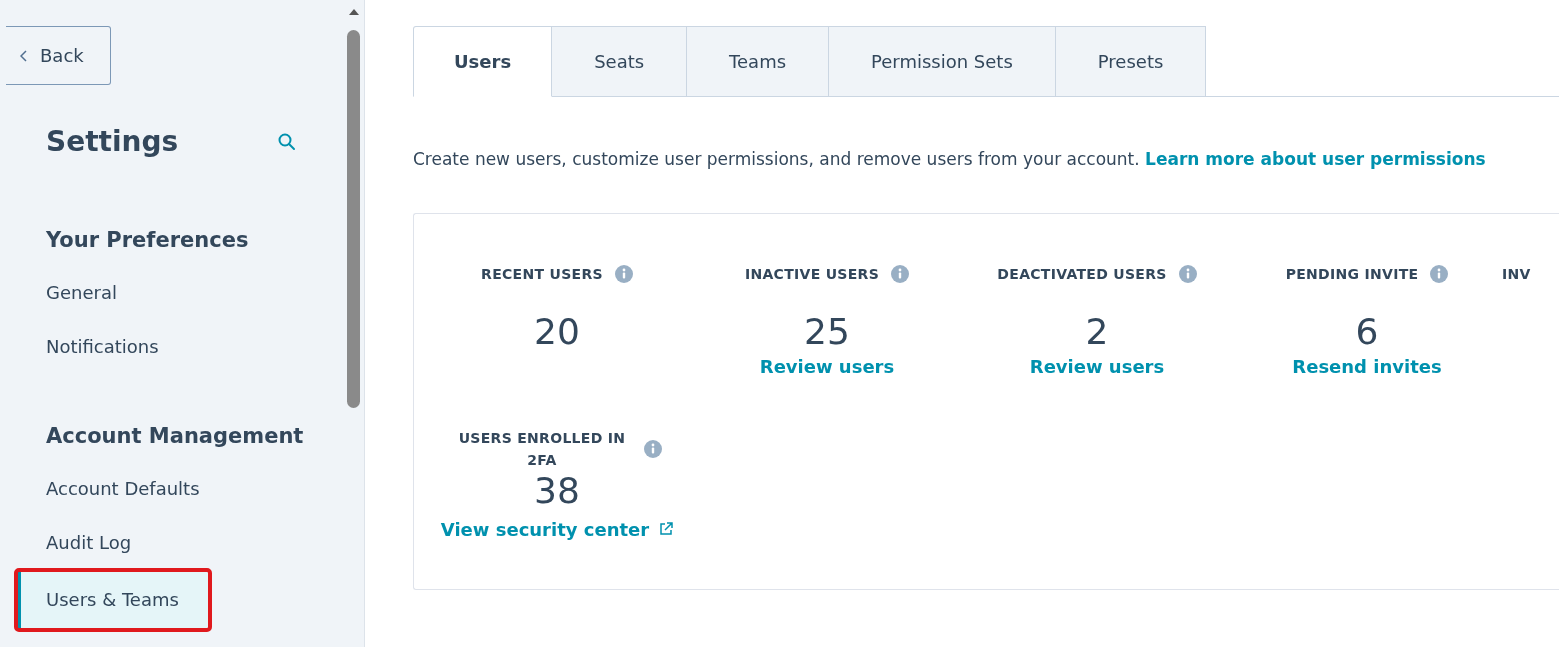 The width and height of the screenshot is (1559, 647). What do you see at coordinates (1352, 274) in the screenshot?
I see `stat-label: PENDING INVITE` at bounding box center [1352, 274].